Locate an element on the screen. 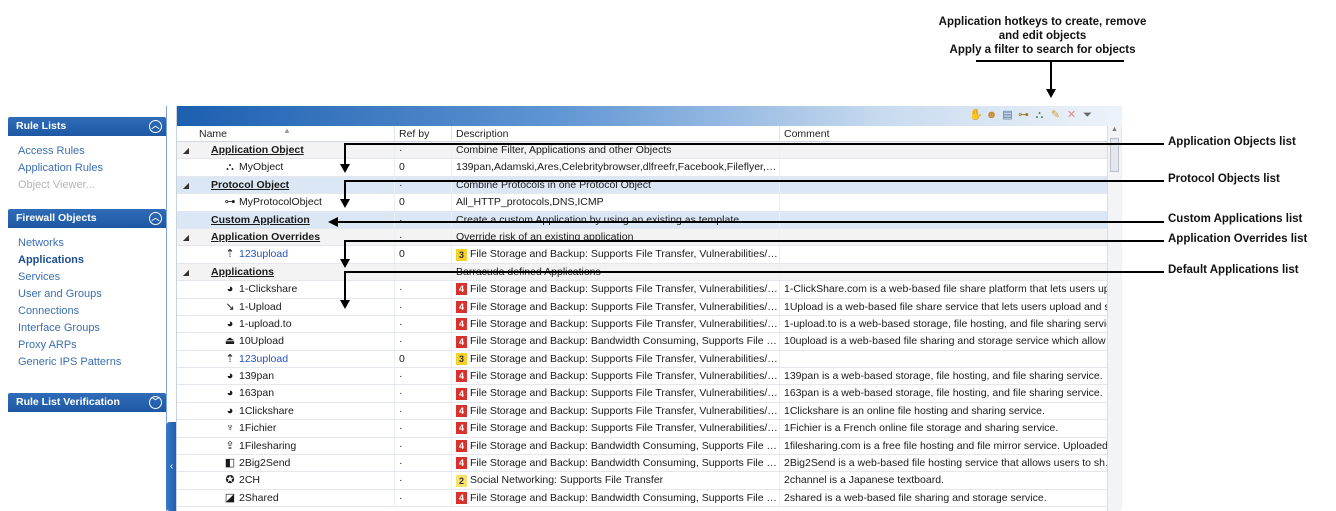 The width and height of the screenshot is (1336, 511). name-cell: ⇪ 1Filesharing is located at coordinates (295, 446).